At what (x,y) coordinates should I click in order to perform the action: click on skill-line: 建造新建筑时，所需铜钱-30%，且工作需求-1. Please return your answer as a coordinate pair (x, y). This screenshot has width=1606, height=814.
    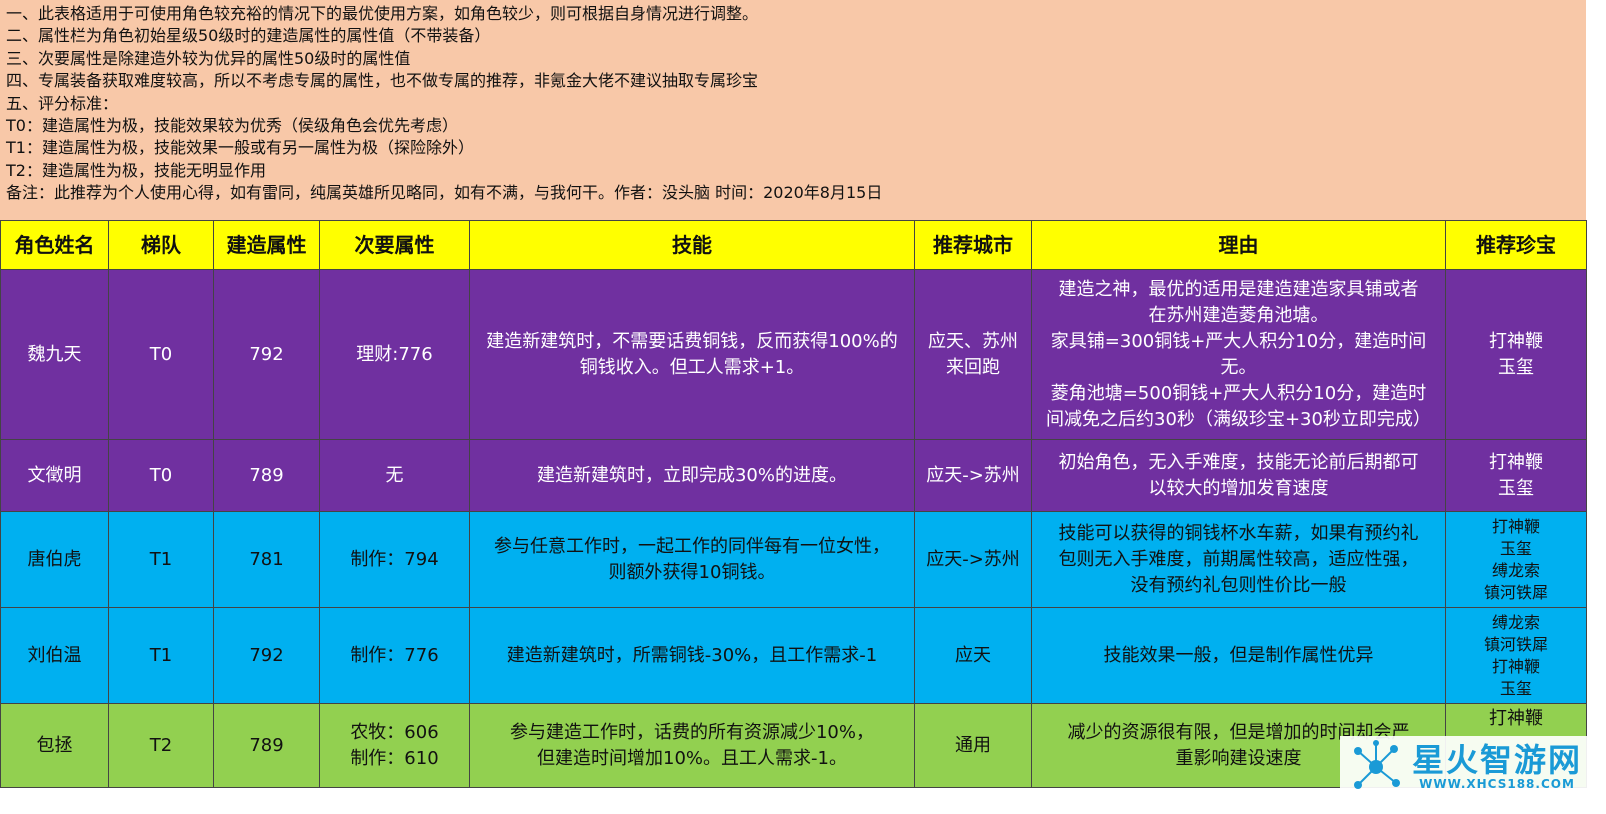
    Looking at the image, I should click on (692, 655).